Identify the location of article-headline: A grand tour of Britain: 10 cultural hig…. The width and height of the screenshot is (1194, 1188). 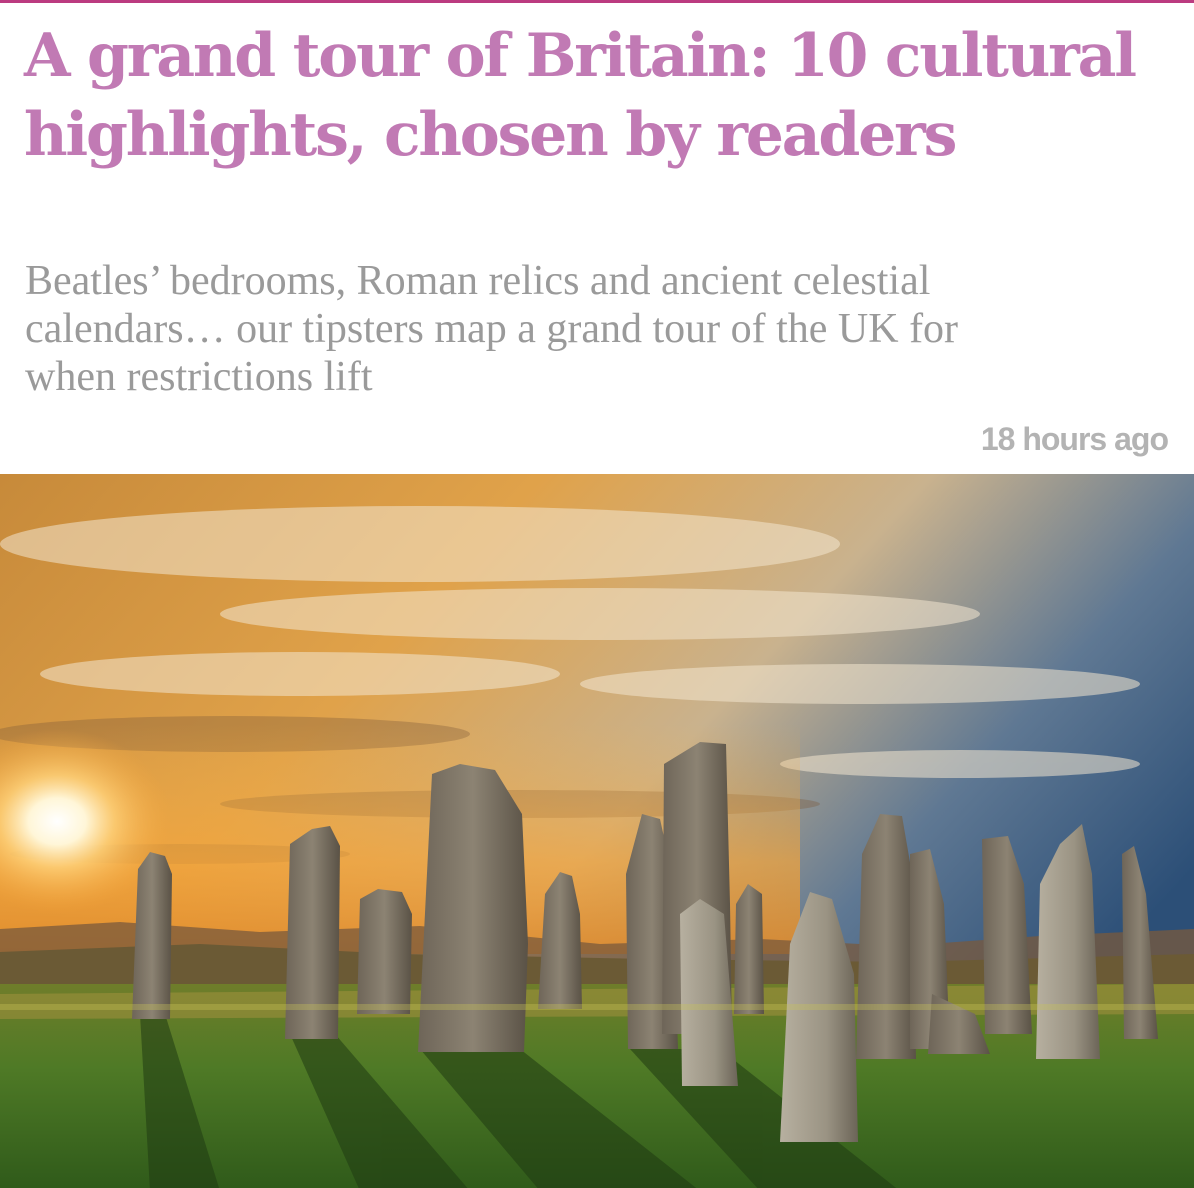
(599, 96).